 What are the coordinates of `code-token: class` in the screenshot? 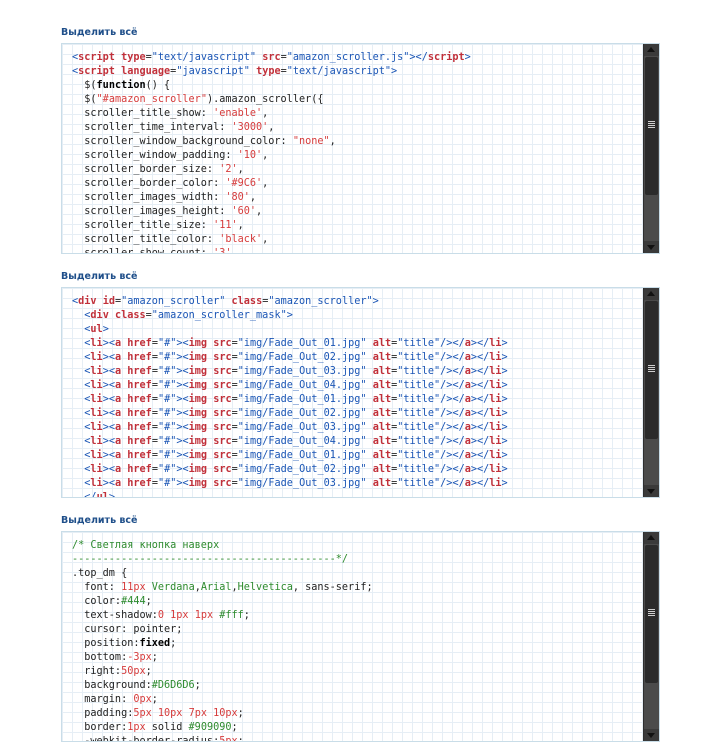 It's located at (247, 301).